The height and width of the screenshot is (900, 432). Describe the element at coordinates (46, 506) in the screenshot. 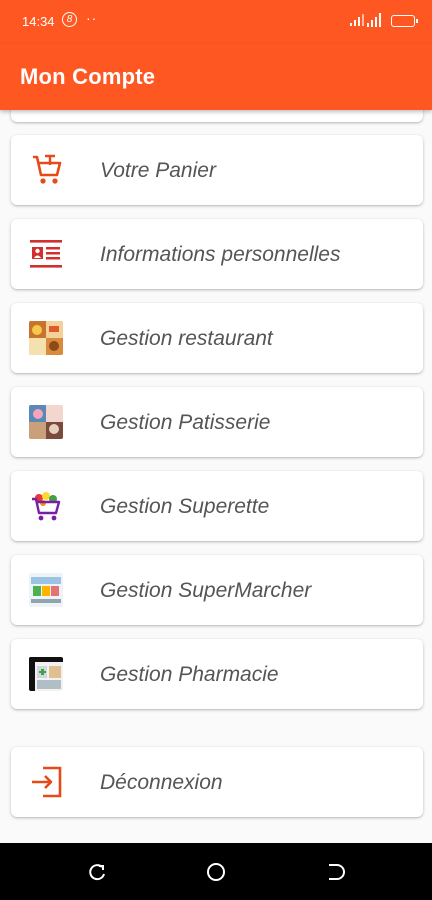

I see `superette-thumbnail` at that location.